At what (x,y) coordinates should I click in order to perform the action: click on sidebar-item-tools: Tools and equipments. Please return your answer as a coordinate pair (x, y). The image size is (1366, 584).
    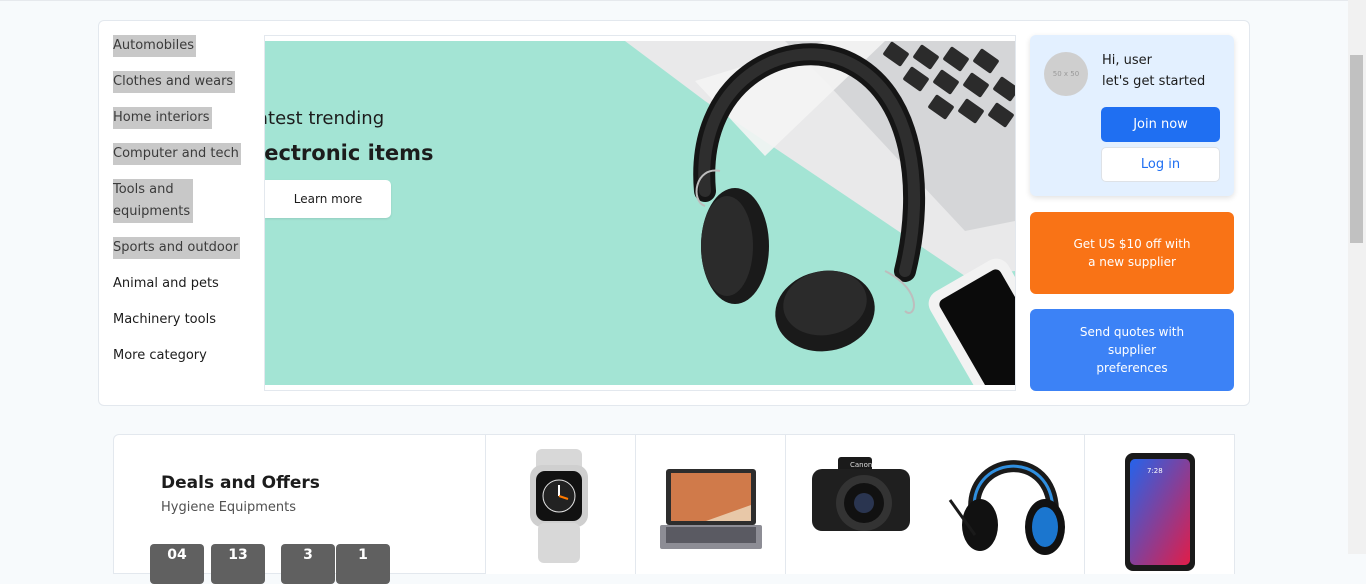
    Looking at the image, I should click on (153, 201).